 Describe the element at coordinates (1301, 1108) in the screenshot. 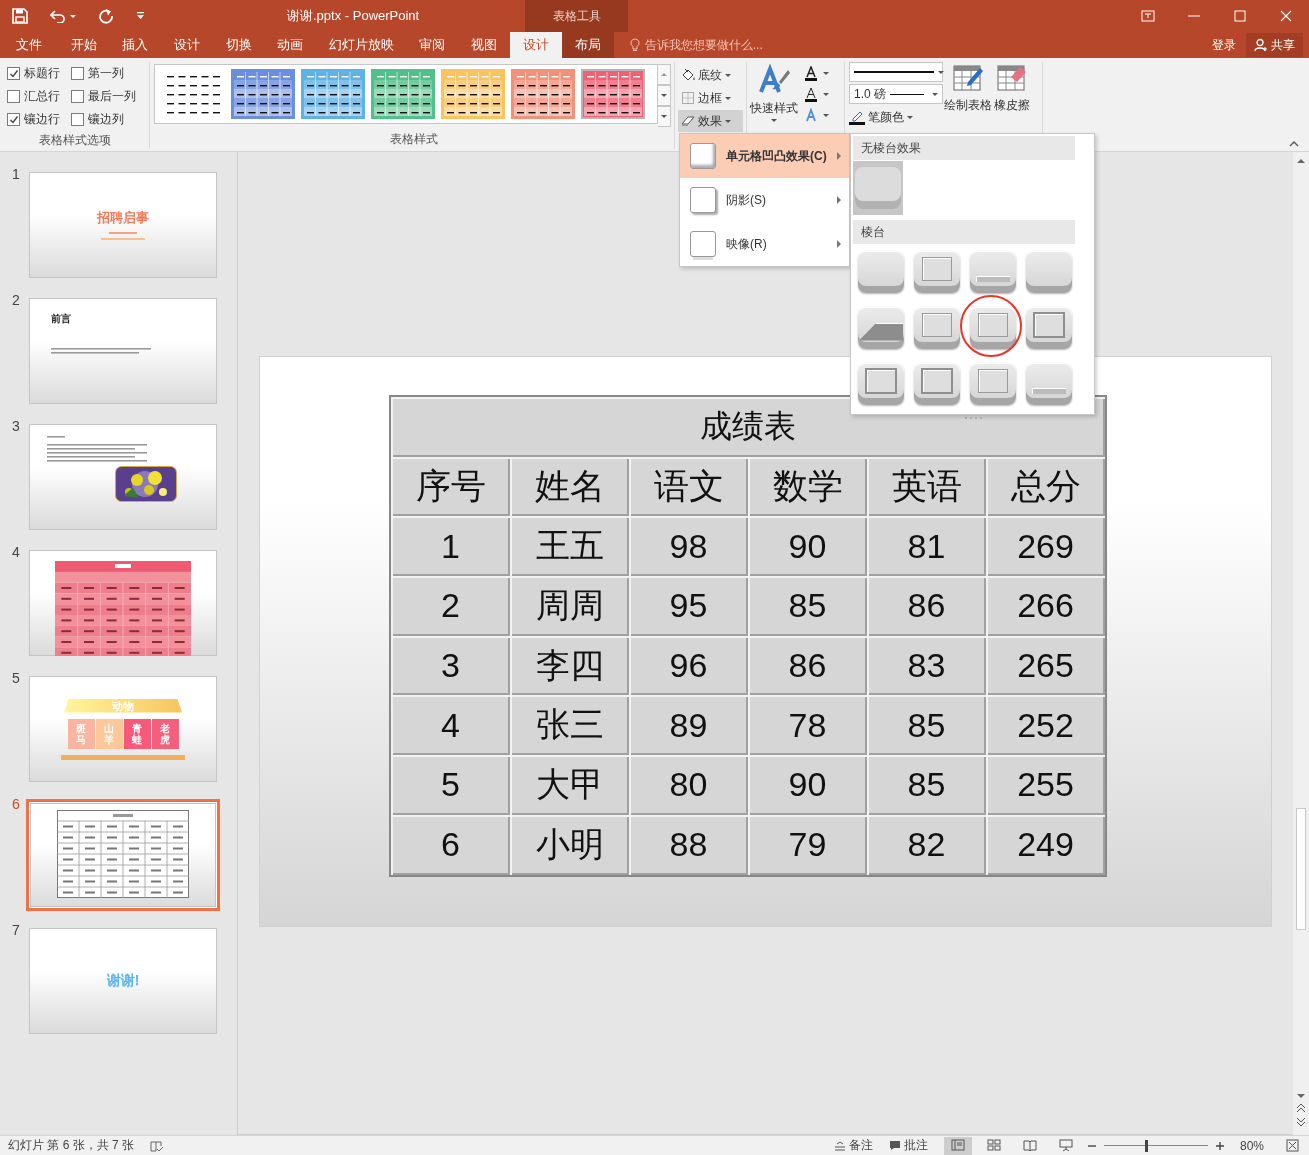

I see `previous-slide-icon` at that location.